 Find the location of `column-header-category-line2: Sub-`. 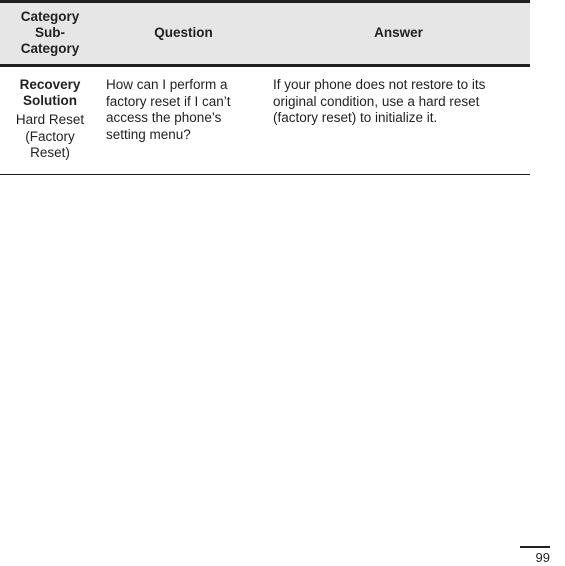

column-header-category-line2: Sub- is located at coordinates (50, 32).